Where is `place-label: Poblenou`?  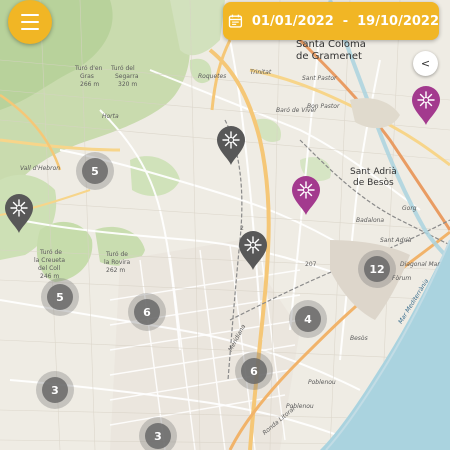
place-label: Poblenou is located at coordinates (322, 382).